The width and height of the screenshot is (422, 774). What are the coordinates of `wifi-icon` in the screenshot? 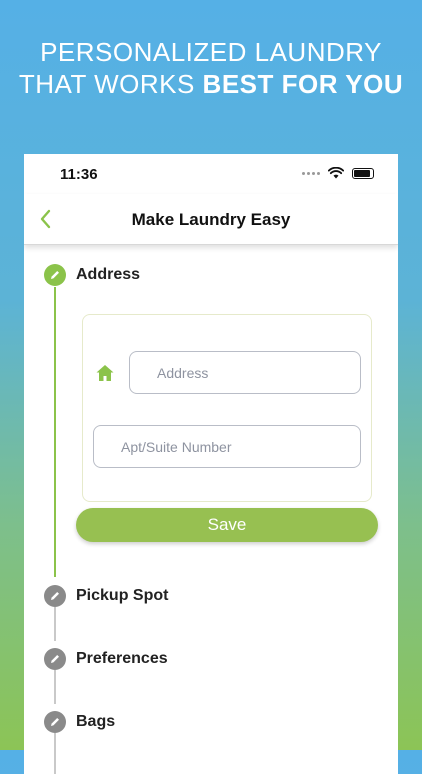 It's located at (336, 173).